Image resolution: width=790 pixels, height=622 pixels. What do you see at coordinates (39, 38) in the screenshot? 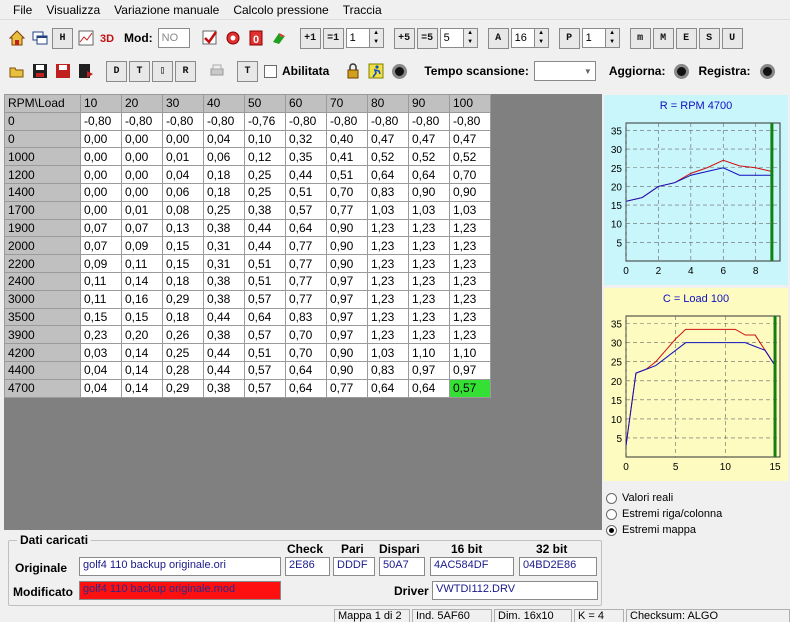
I see `windows-icon` at bounding box center [39, 38].